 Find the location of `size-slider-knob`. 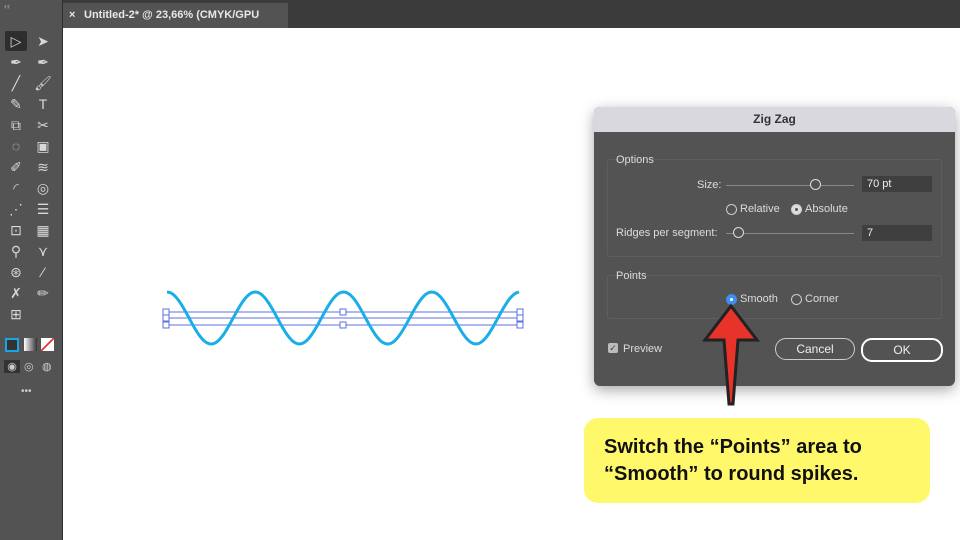

size-slider-knob is located at coordinates (815, 184).